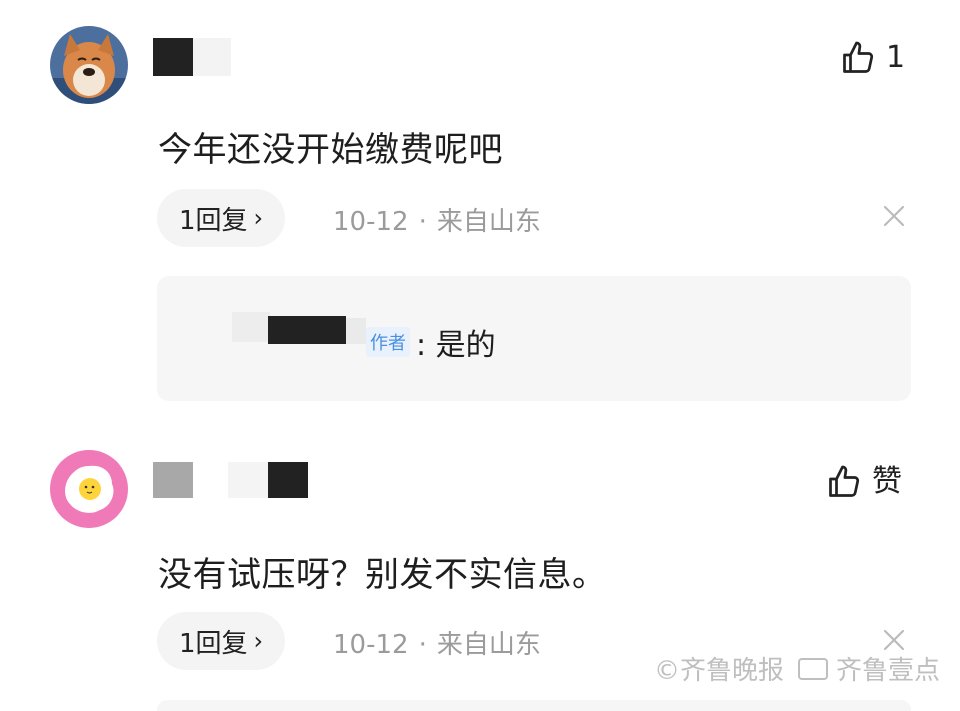 The image size is (960, 711). Describe the element at coordinates (896, 57) in the screenshot. I see `like-count: 1` at that location.